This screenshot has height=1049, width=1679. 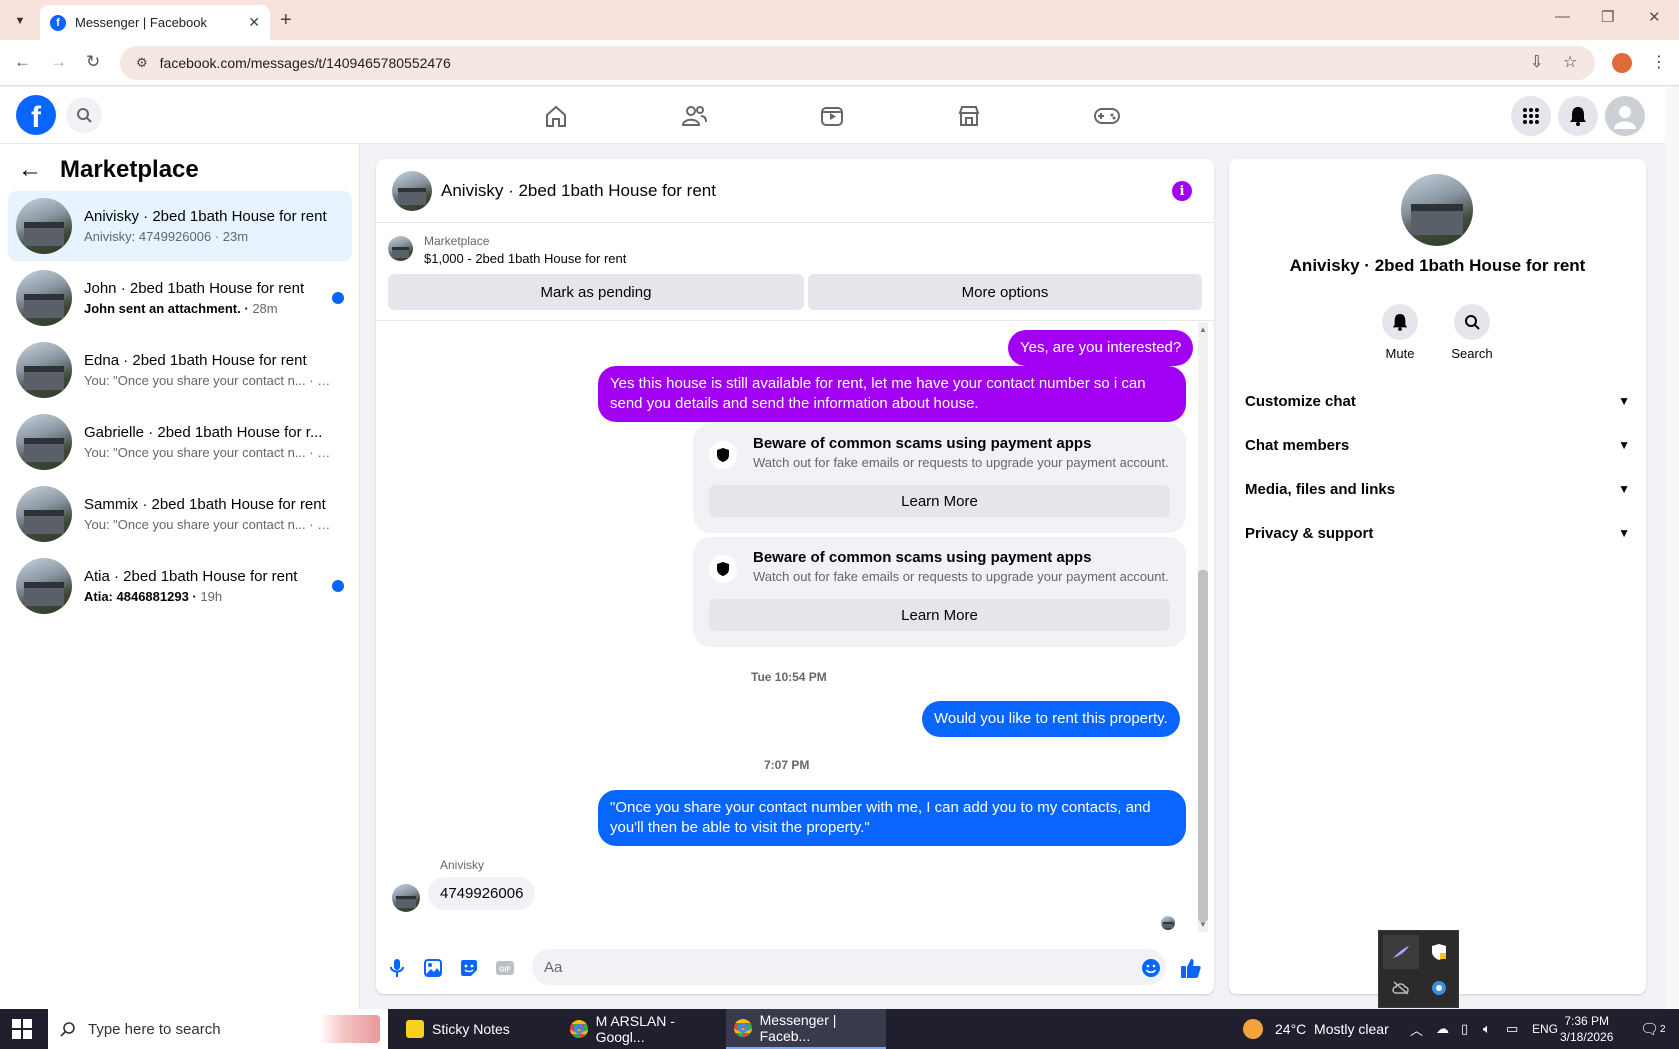 I want to click on network-icon: ▭, so click(x=1512, y=1029).